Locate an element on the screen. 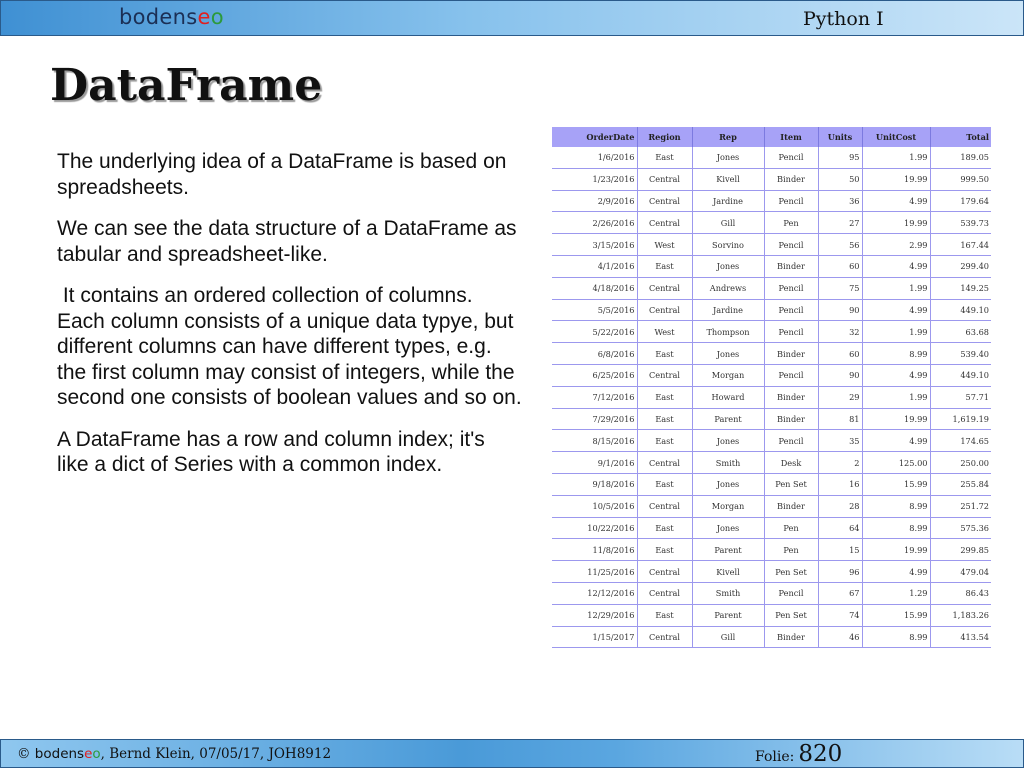 The width and height of the screenshot is (1024, 768). table-row: 3/15/2016 West Sorvino Pencil 56 2.99 167.44 is located at coordinates (771, 244).